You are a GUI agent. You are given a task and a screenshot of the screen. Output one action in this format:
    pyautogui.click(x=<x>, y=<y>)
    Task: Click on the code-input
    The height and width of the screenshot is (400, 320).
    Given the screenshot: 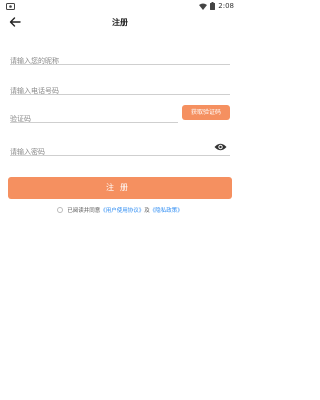 What is the action you would take?
    pyautogui.click(x=94, y=119)
    